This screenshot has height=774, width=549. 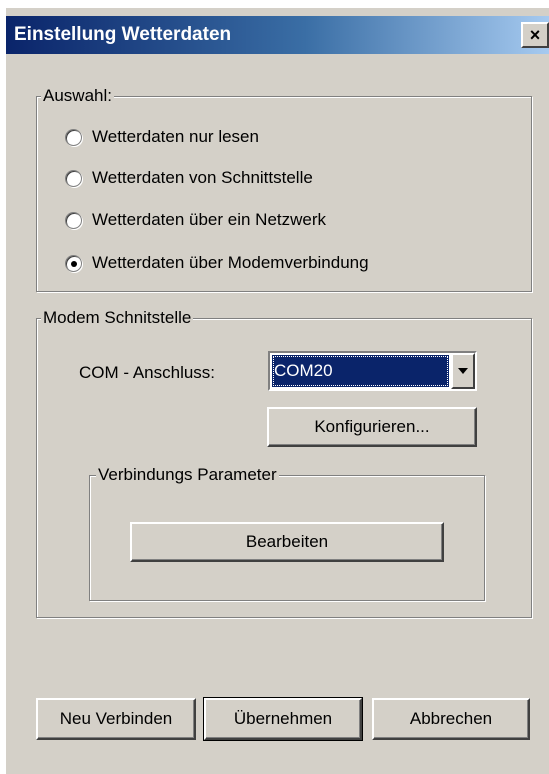 I want to click on com-port-label: COM - Anschluss:, so click(x=147, y=372).